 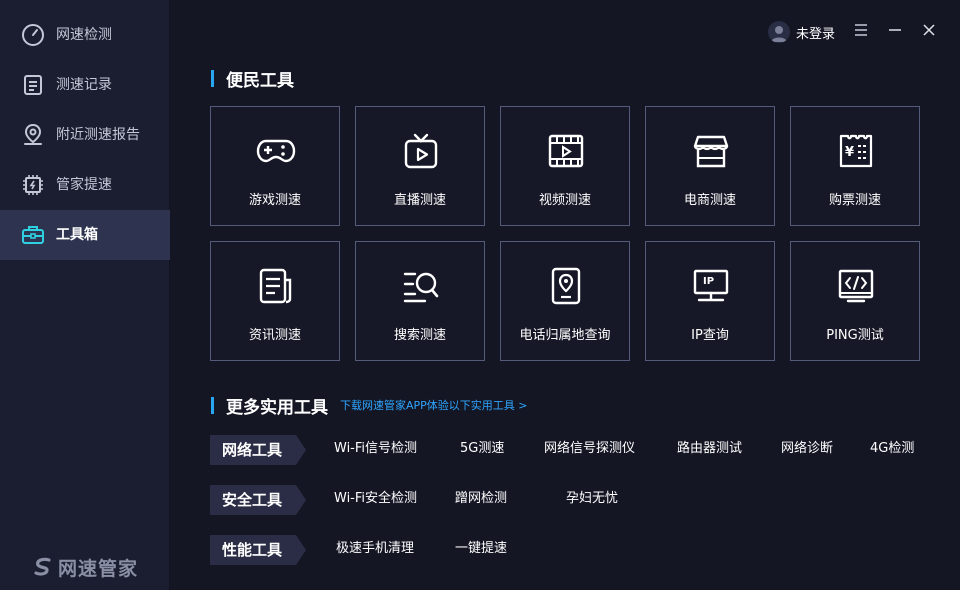 I want to click on tile-label: PING测试, so click(x=855, y=335).